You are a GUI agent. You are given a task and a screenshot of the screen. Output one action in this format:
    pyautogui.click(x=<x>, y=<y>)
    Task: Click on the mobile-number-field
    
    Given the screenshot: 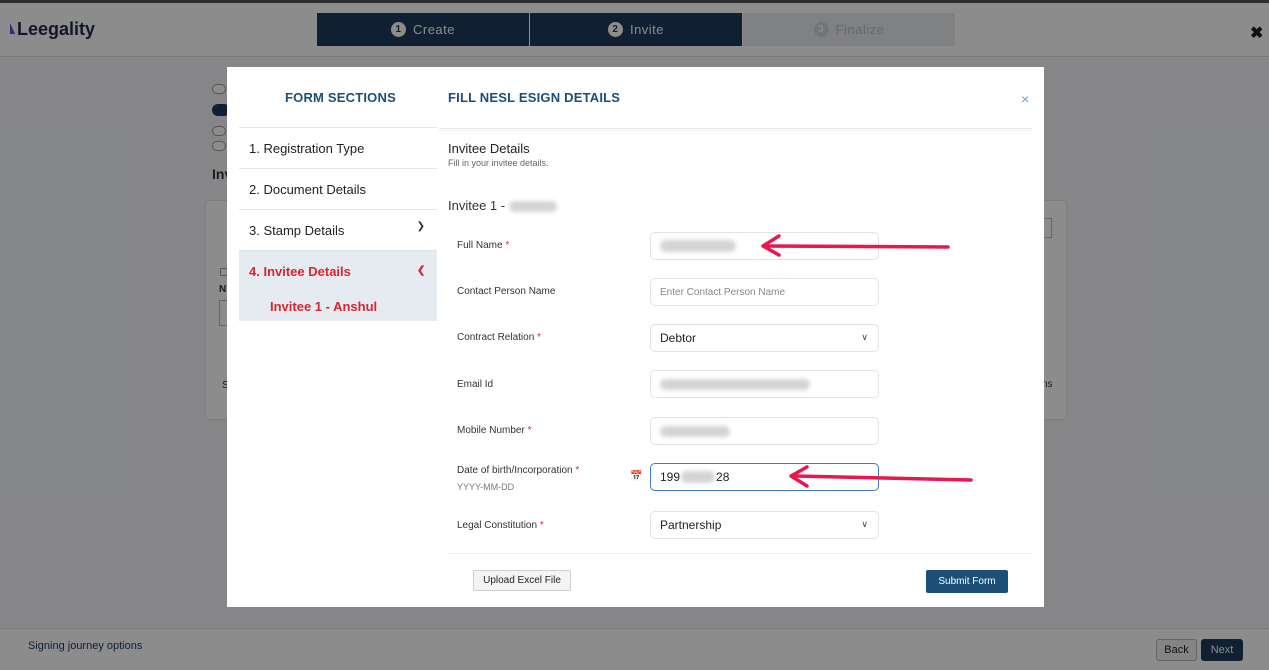 What is the action you would take?
    pyautogui.click(x=764, y=431)
    